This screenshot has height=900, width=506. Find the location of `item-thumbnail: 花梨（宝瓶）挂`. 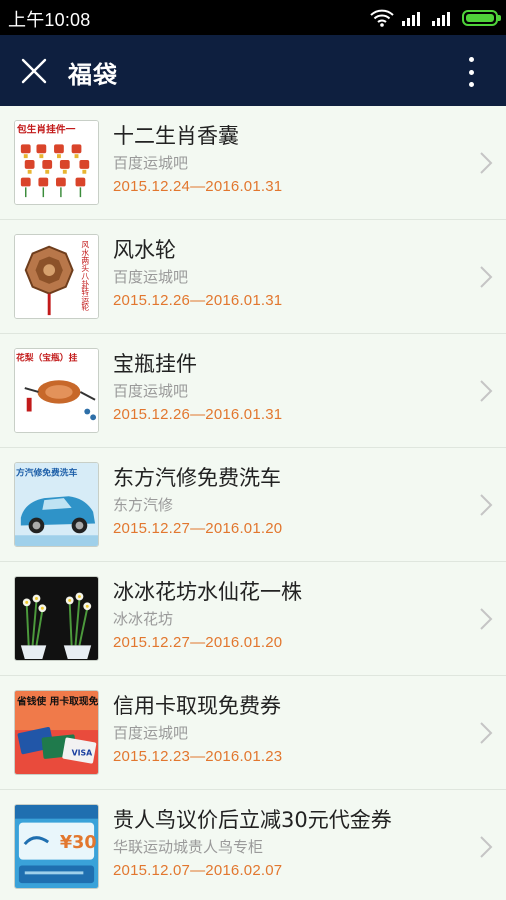

item-thumbnail: 花梨（宝瓶）挂 is located at coordinates (56, 390).